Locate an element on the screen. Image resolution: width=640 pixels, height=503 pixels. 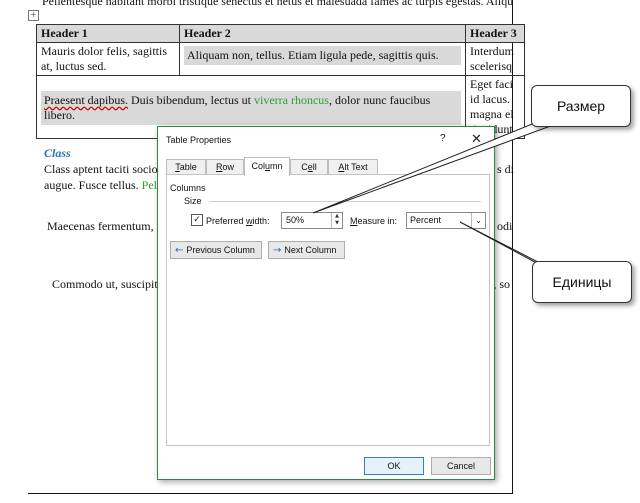
units-callout-pointer is located at coordinates (503, 245).